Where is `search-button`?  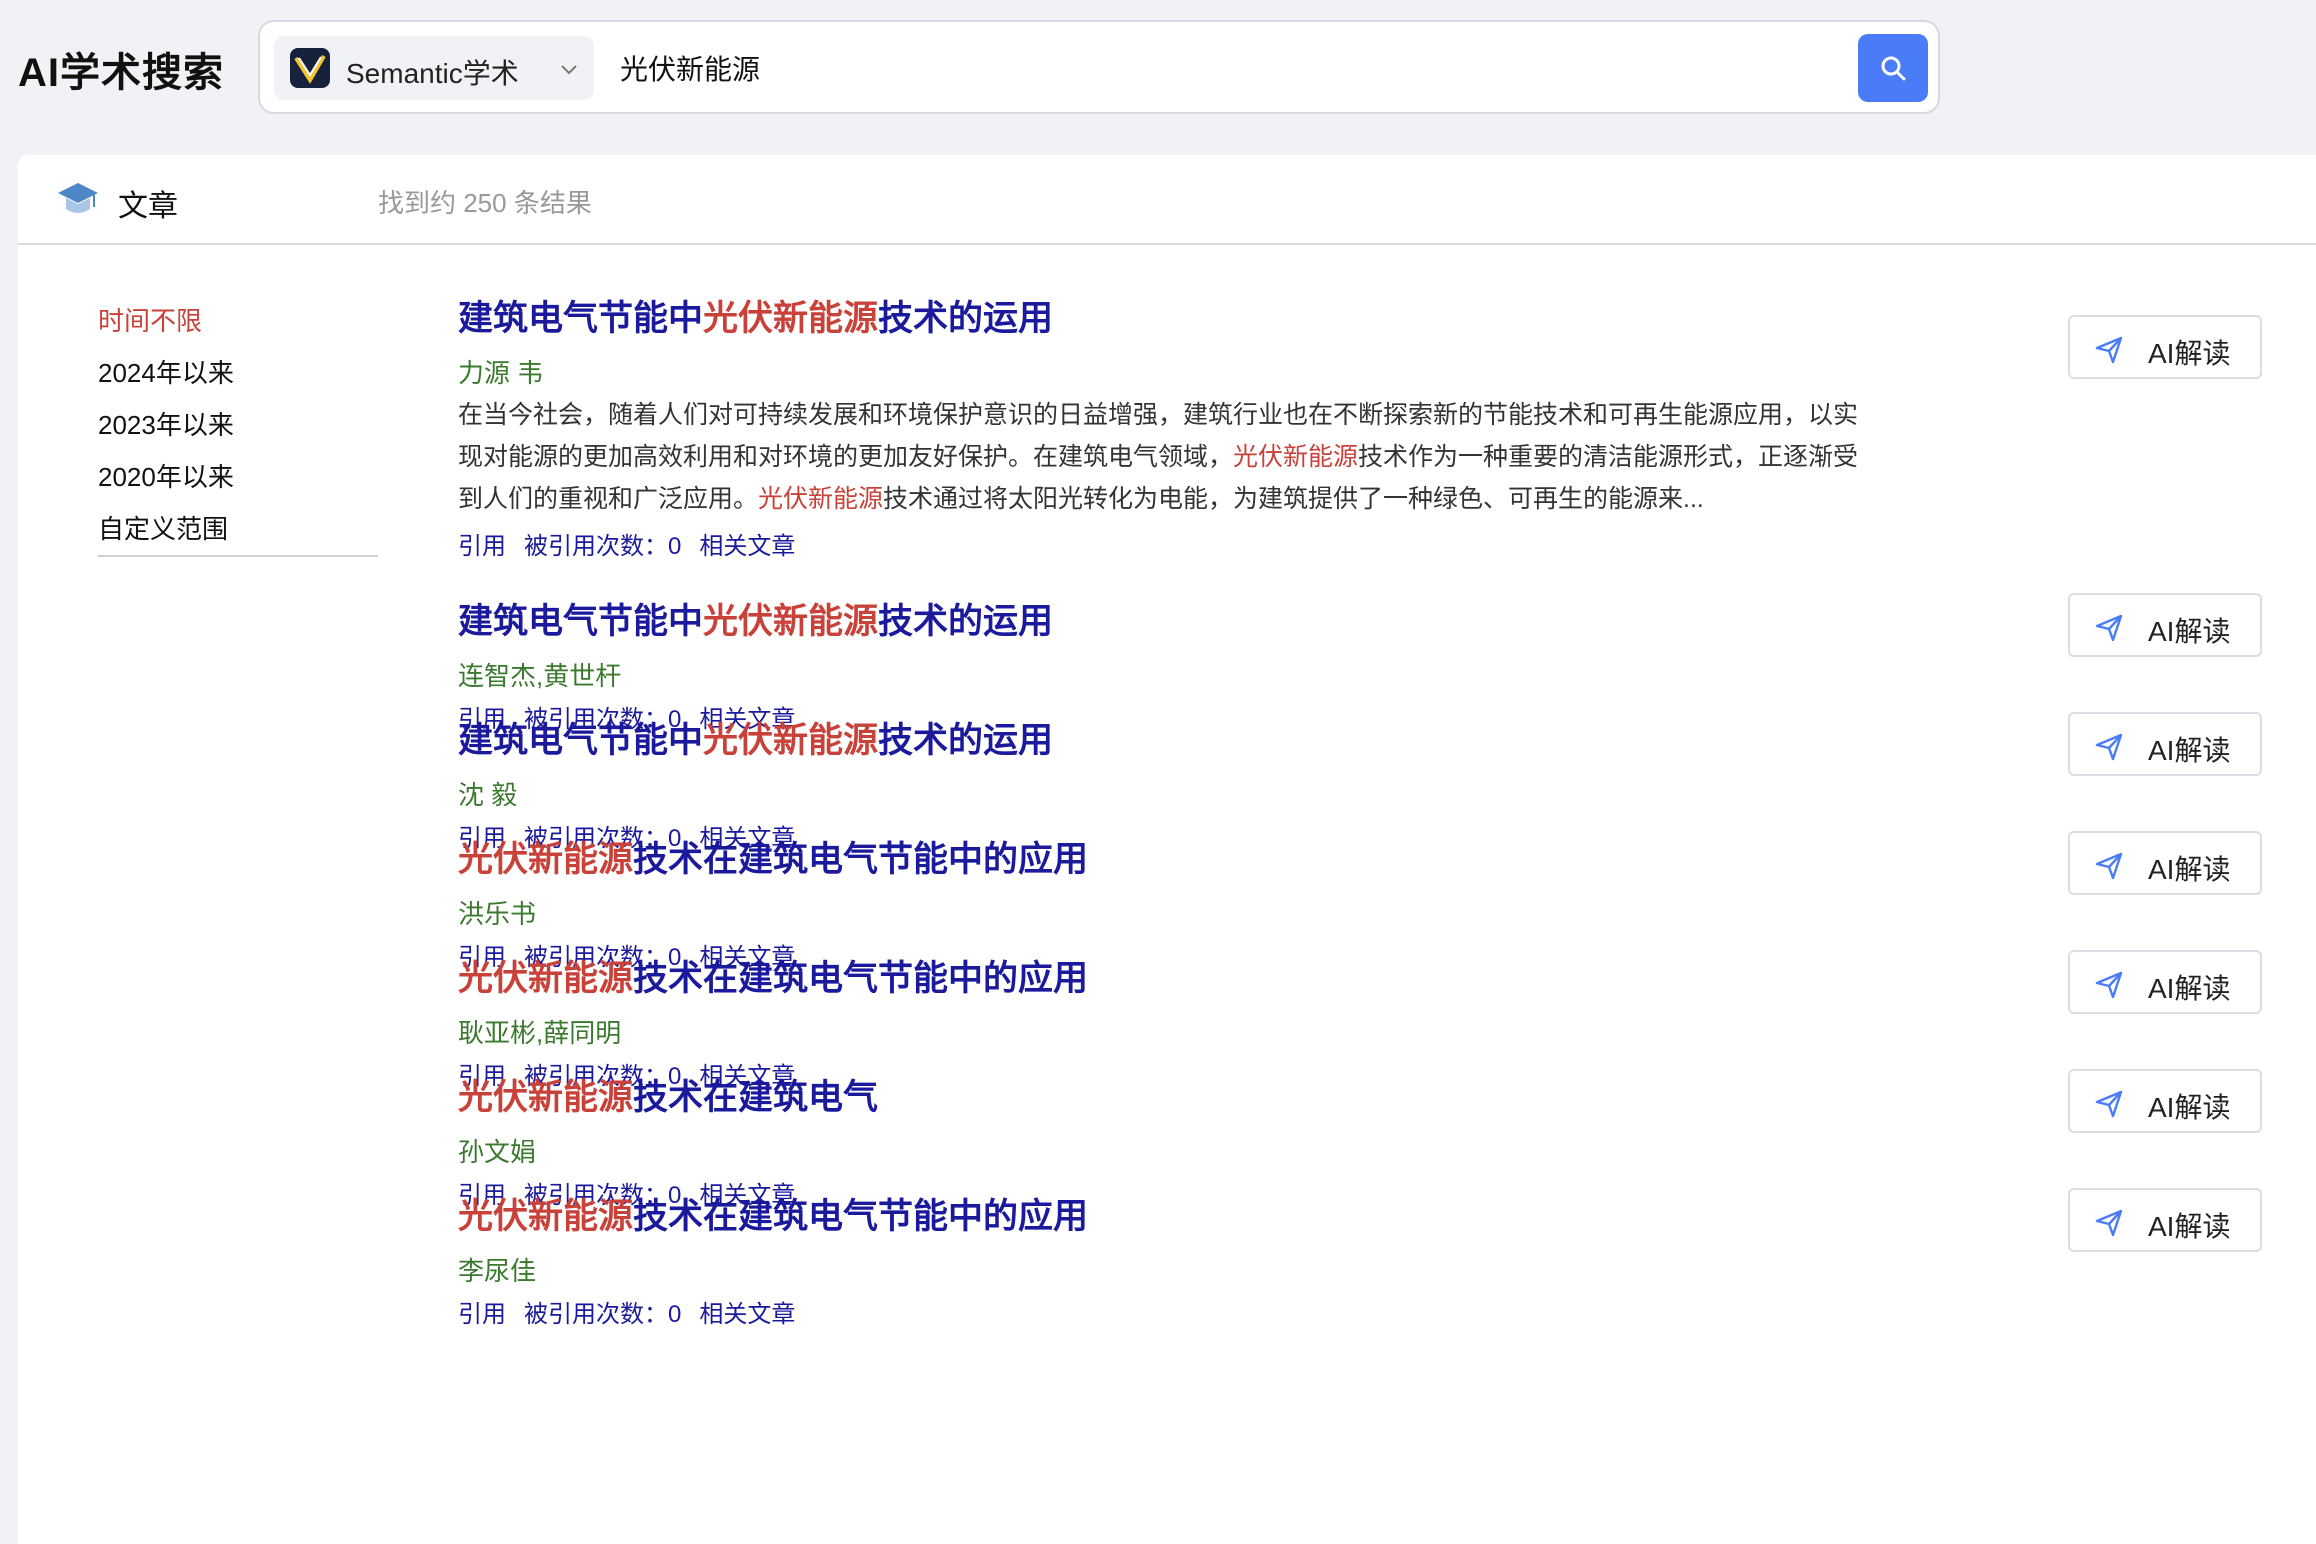 search-button is located at coordinates (1893, 68).